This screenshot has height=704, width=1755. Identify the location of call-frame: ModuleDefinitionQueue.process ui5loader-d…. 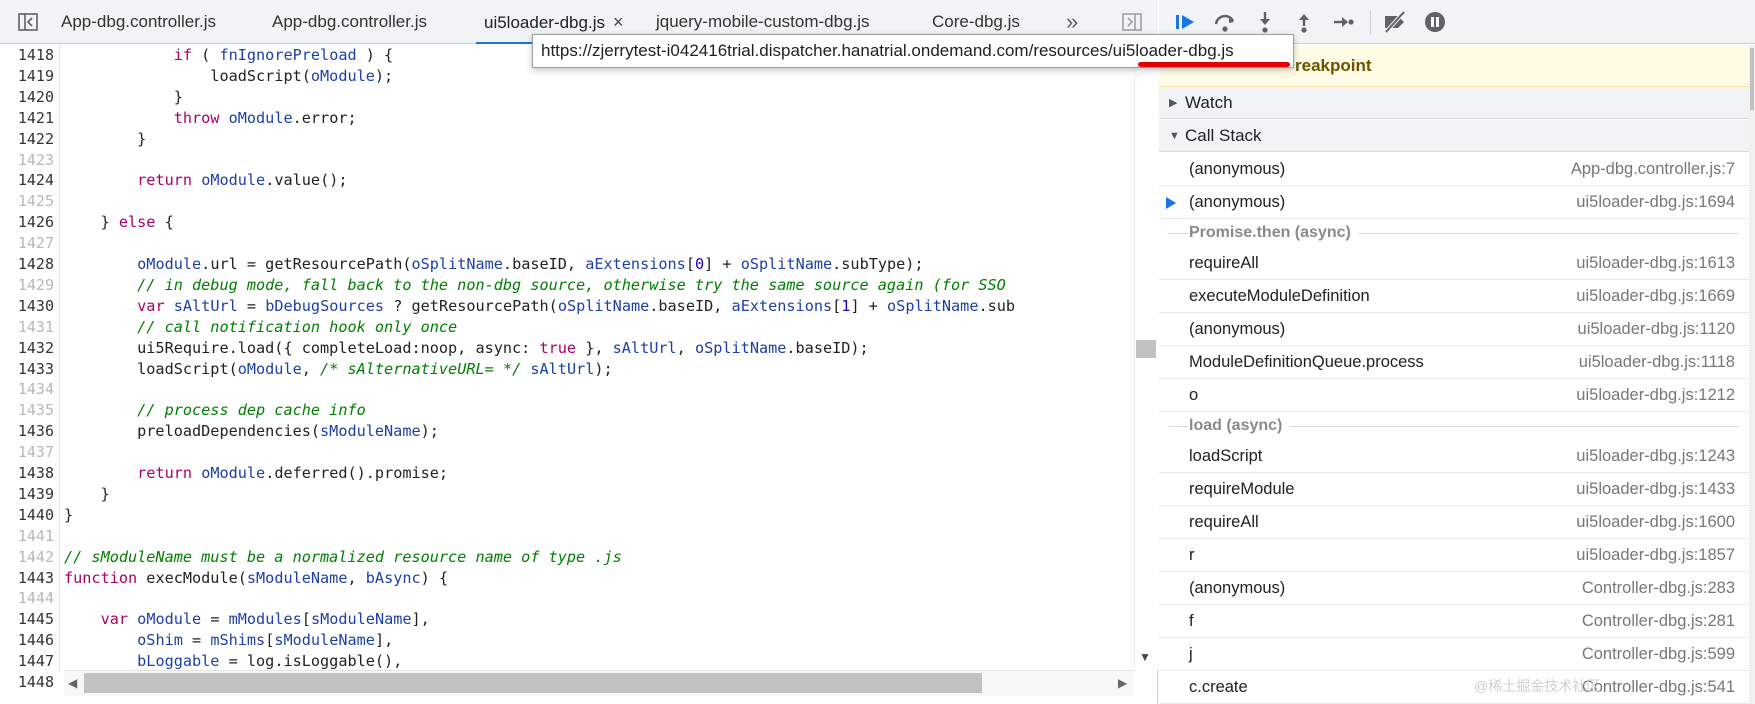
(1454, 362).